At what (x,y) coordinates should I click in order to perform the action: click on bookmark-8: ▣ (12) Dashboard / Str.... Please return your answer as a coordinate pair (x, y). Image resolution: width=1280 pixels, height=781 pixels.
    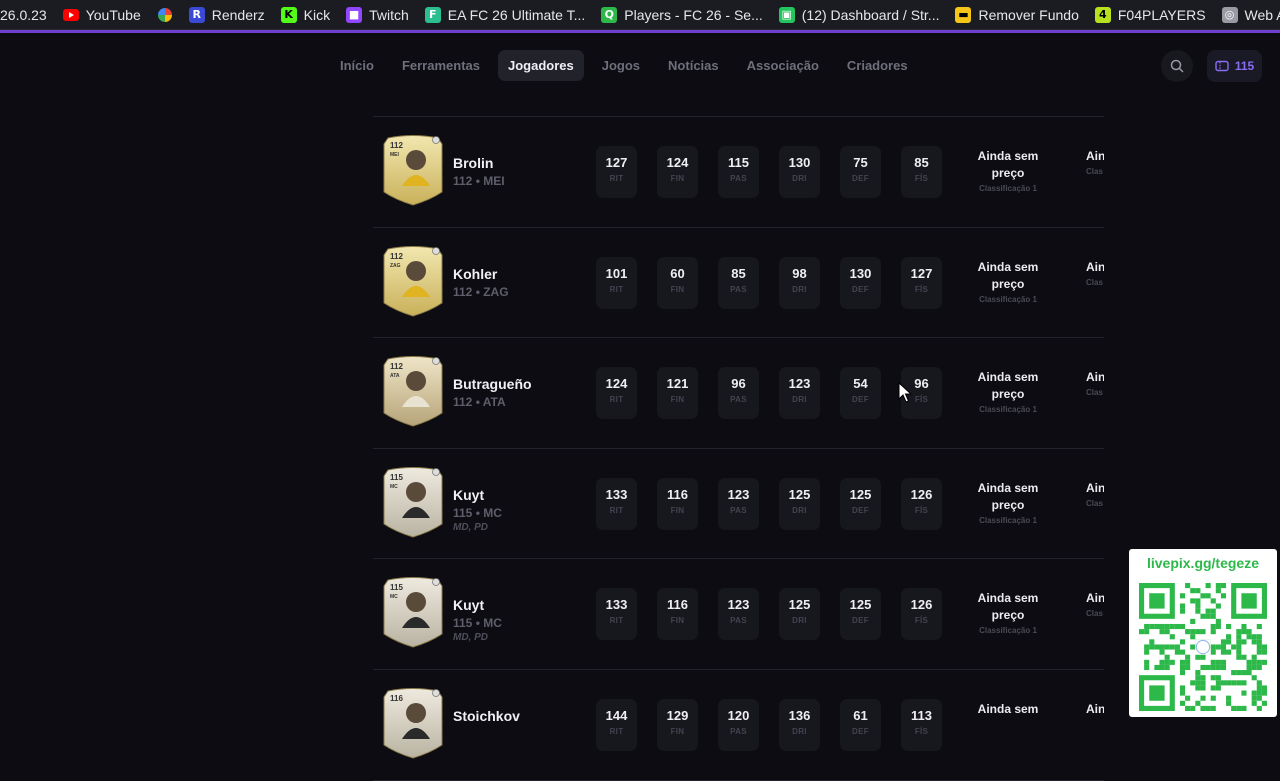
    Looking at the image, I should click on (859, 14).